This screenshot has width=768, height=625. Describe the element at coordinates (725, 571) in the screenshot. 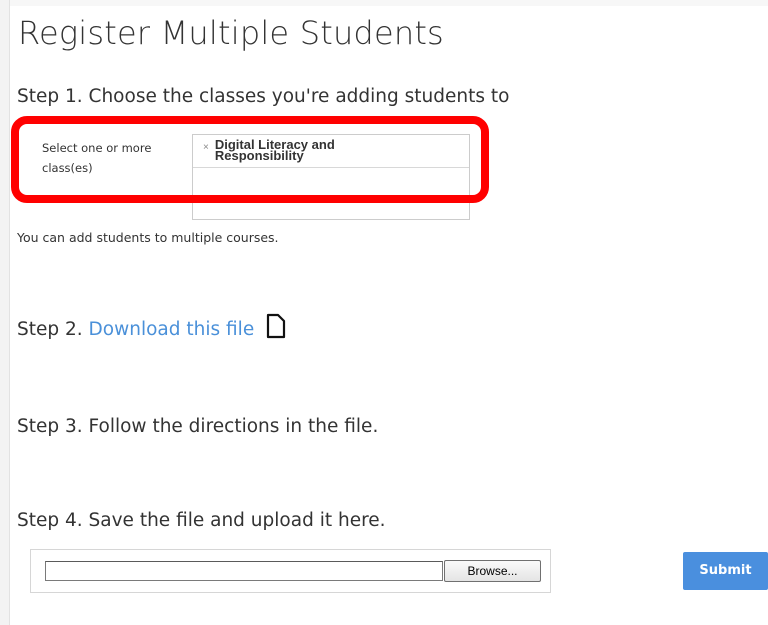

I see `submit-button: Submit` at that location.